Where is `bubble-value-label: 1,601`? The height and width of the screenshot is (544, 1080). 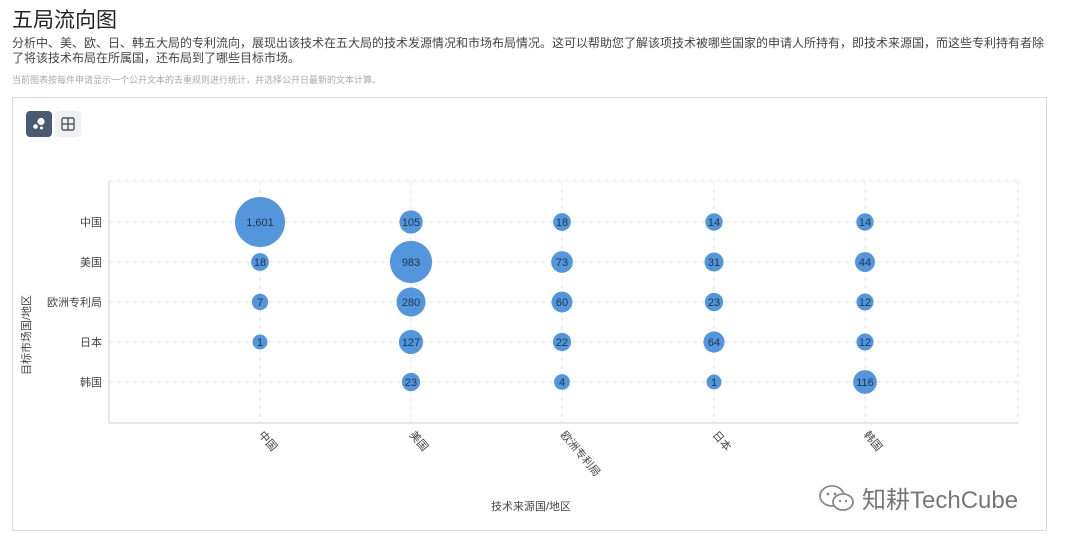
bubble-value-label: 1,601 is located at coordinates (260, 223).